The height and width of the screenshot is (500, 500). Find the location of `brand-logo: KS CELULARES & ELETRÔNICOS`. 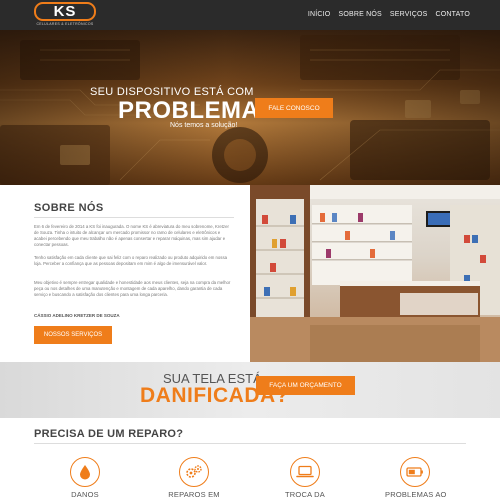

brand-logo: KS CELULARES & ELETRÔNICOS is located at coordinates (65, 15).